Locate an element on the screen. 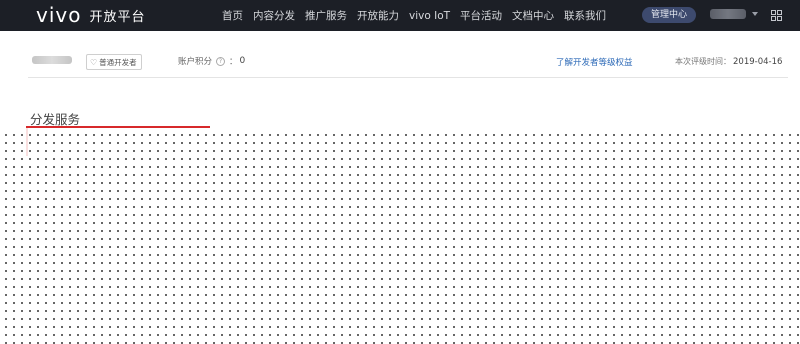 The width and height of the screenshot is (800, 344). chevron-down-icon is located at coordinates (755, 14).